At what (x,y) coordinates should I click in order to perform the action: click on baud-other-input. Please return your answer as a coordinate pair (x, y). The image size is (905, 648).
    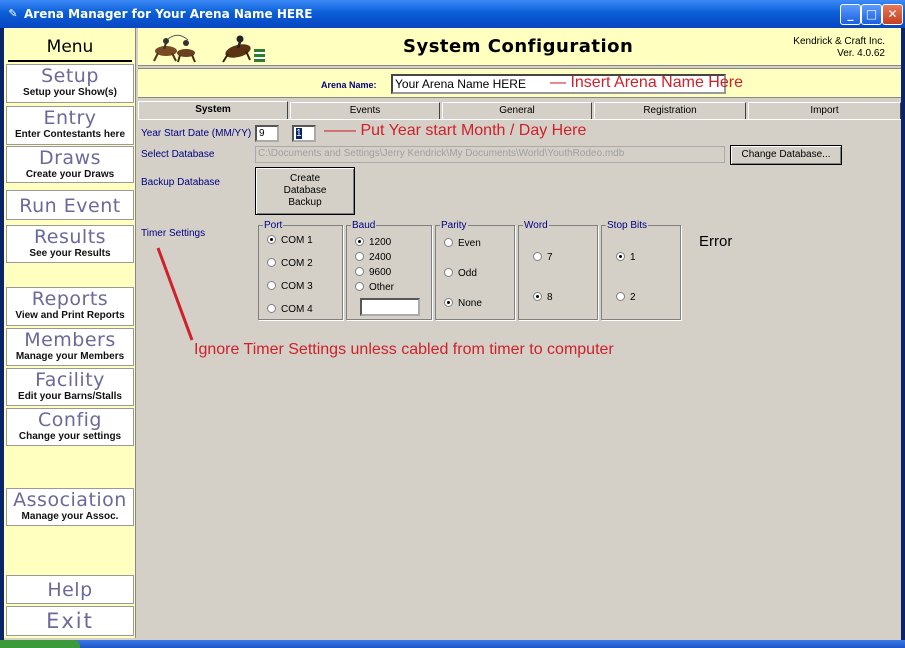
    Looking at the image, I should click on (390, 307).